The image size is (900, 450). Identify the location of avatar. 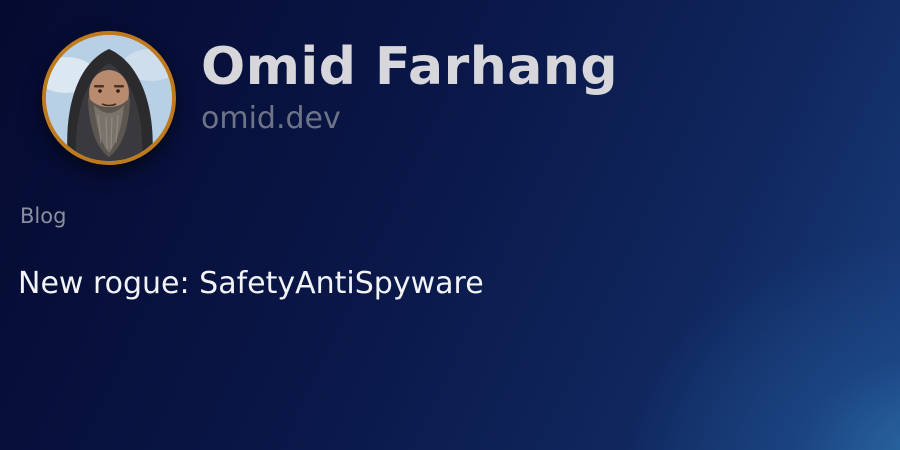
(109, 98).